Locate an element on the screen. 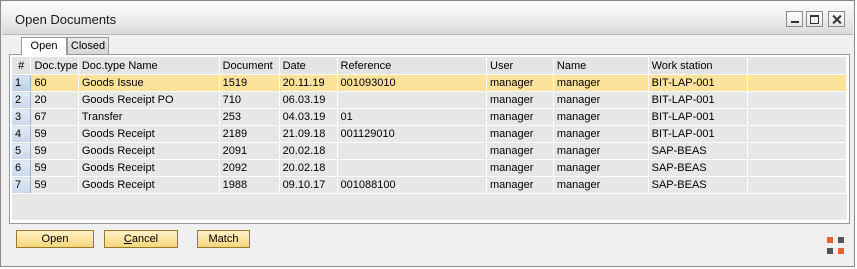 The height and width of the screenshot is (269, 857). cell-date: 09.10.17 is located at coordinates (308, 185).